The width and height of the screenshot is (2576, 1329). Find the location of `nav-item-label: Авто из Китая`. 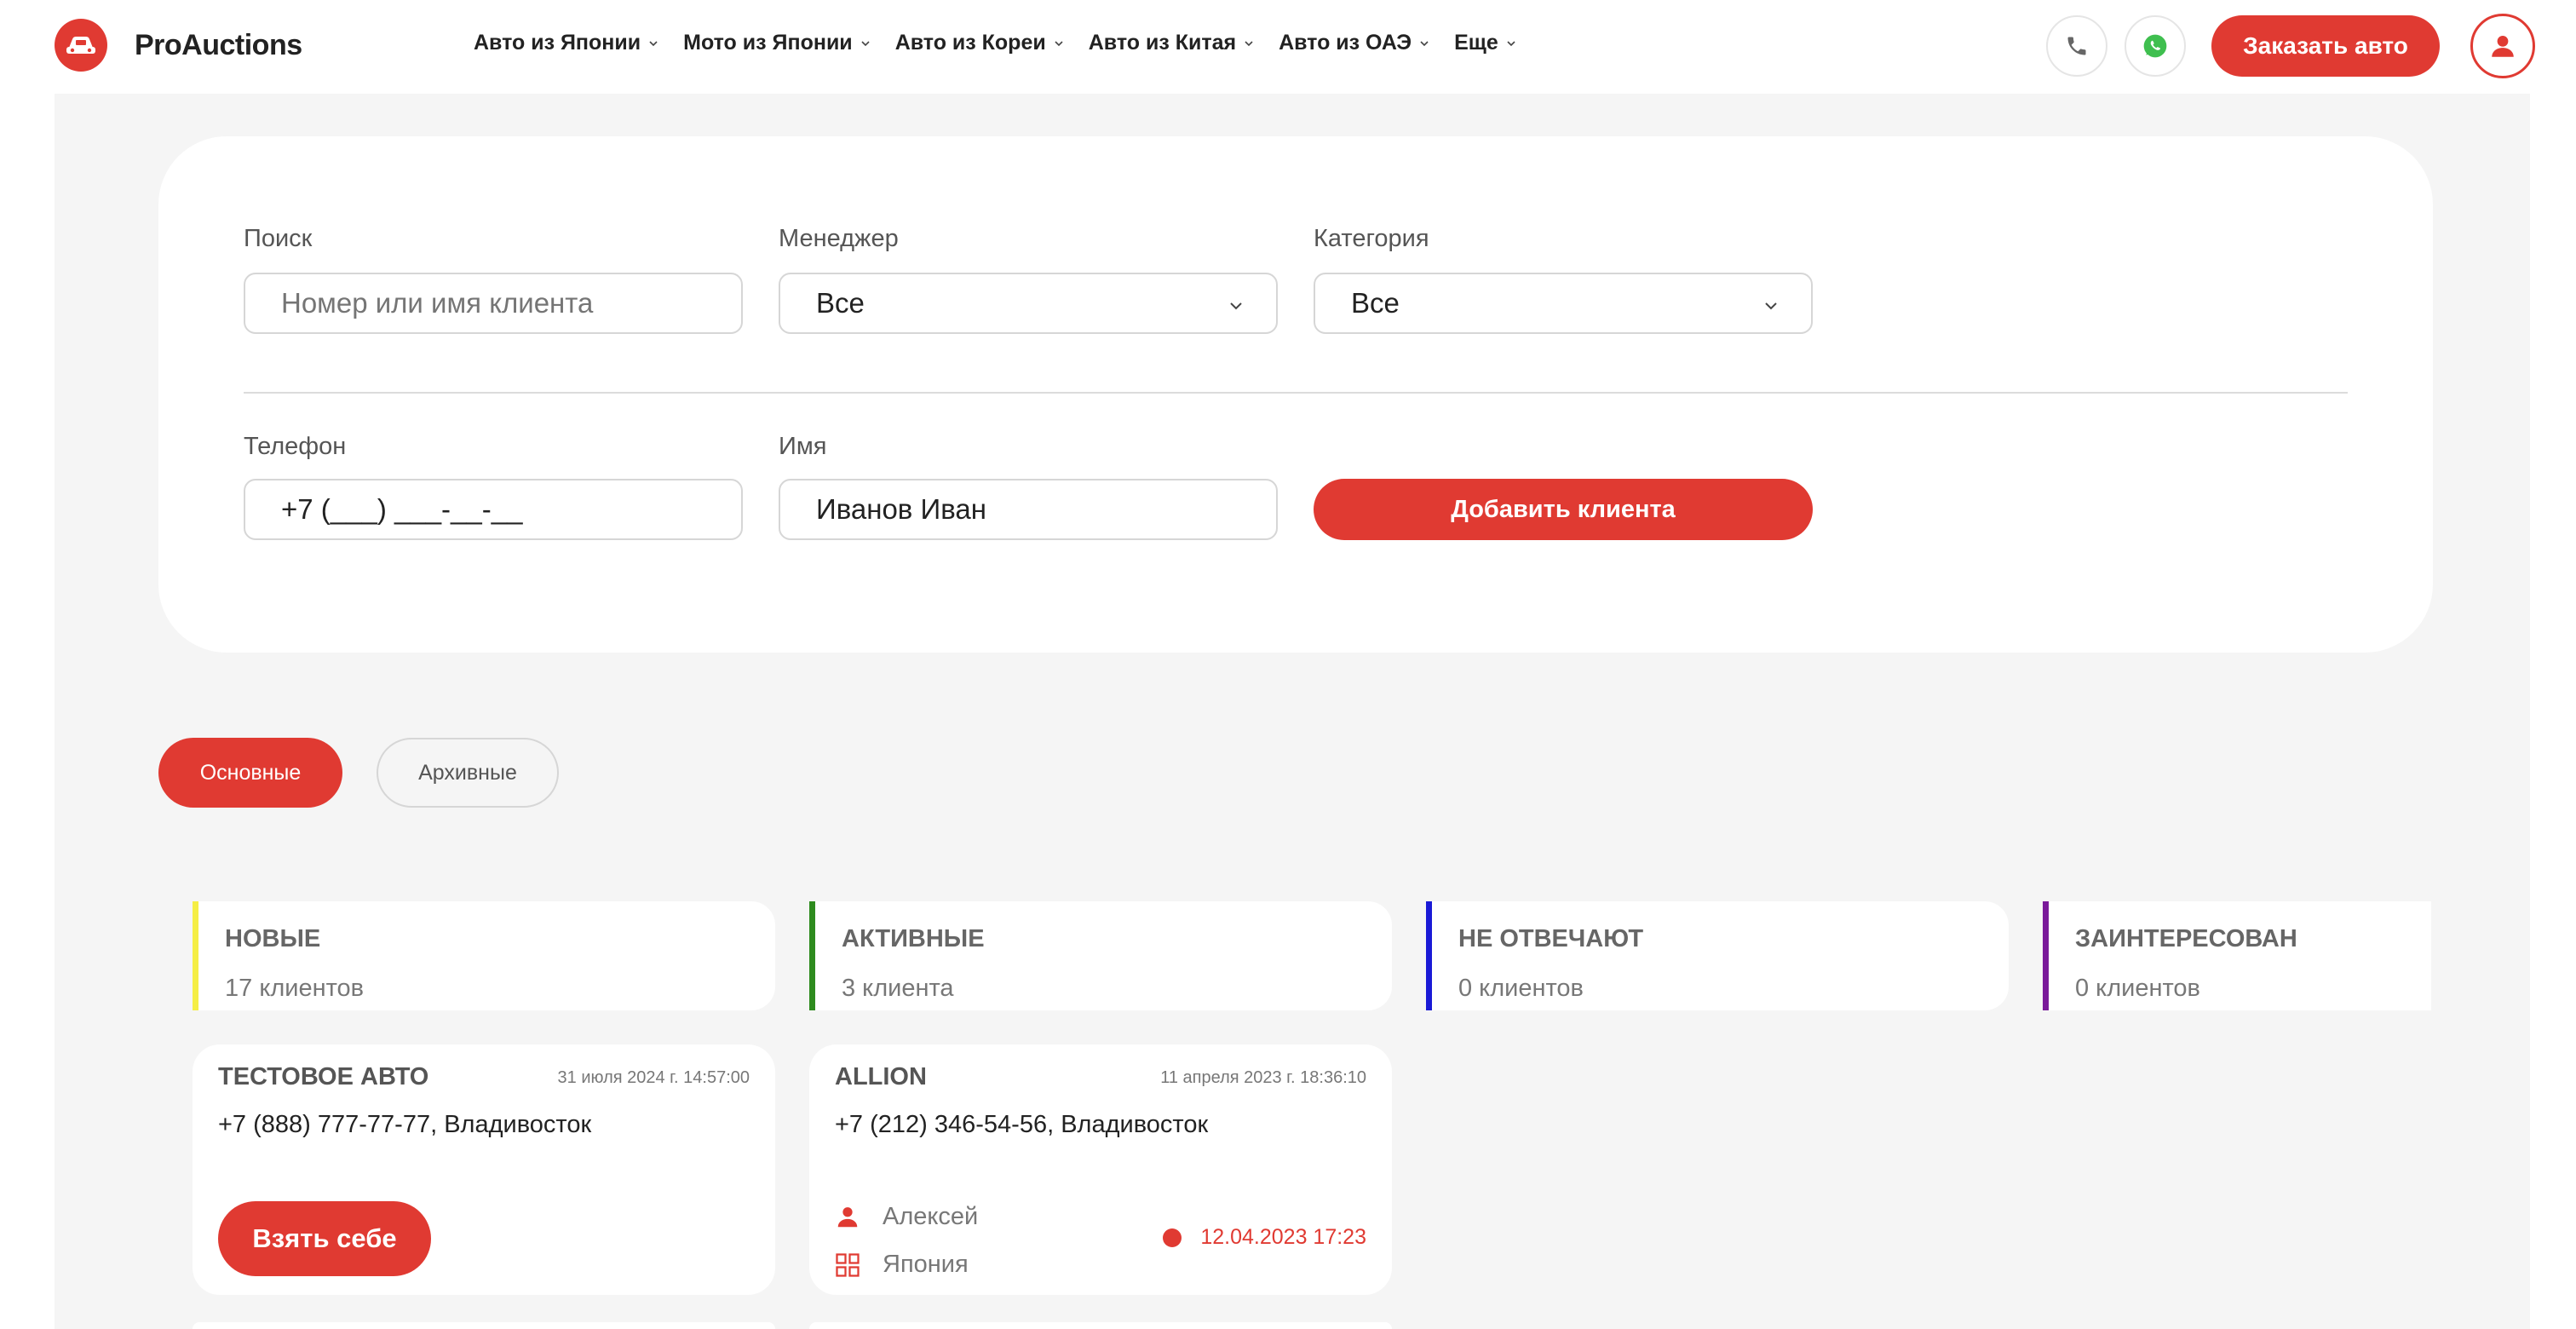

nav-item-label: Авто из Китая is located at coordinates (1163, 43).